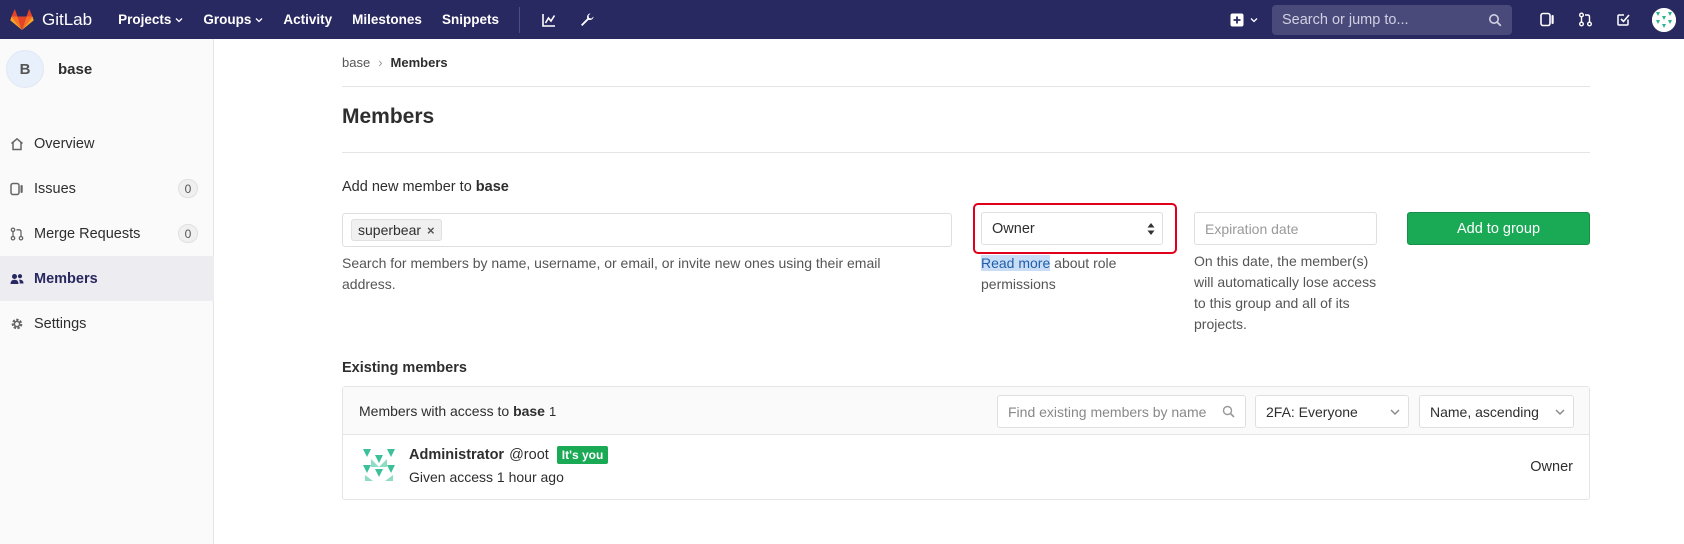 Image resolution: width=1684 pixels, height=544 pixels. What do you see at coordinates (64, 143) in the screenshot?
I see `sidebar-item-label: Overview` at bounding box center [64, 143].